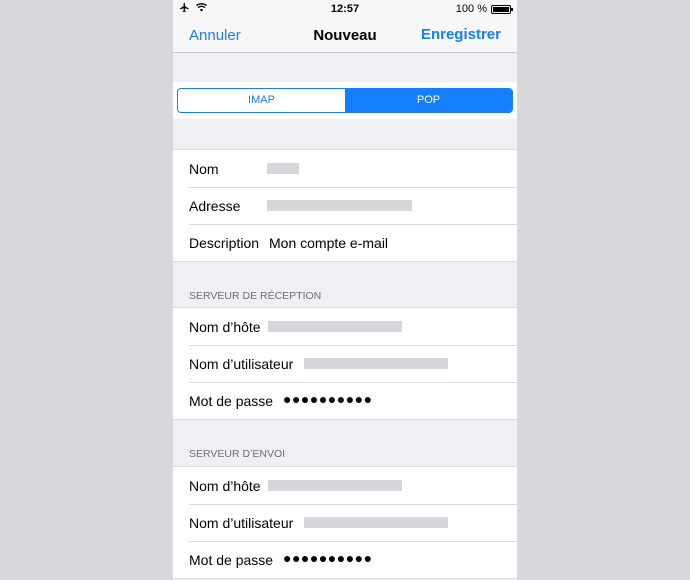 Image resolution: width=690 pixels, height=580 pixels. Describe the element at coordinates (328, 558) in the screenshot. I see `outgoing-password-field: ●●●●●●●●●●` at that location.